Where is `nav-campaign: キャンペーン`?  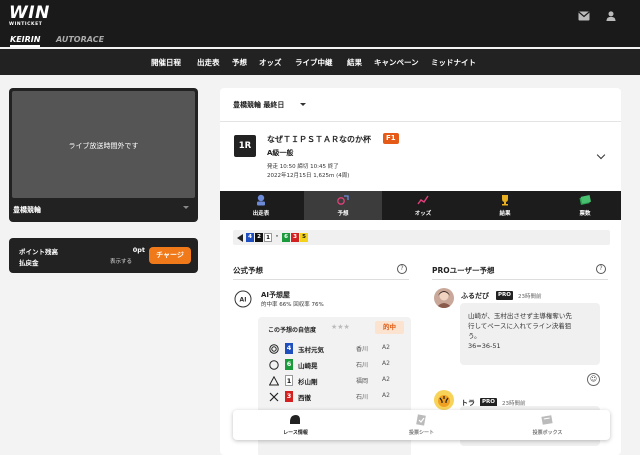
nav-campaign: キャンペーン is located at coordinates (396, 62).